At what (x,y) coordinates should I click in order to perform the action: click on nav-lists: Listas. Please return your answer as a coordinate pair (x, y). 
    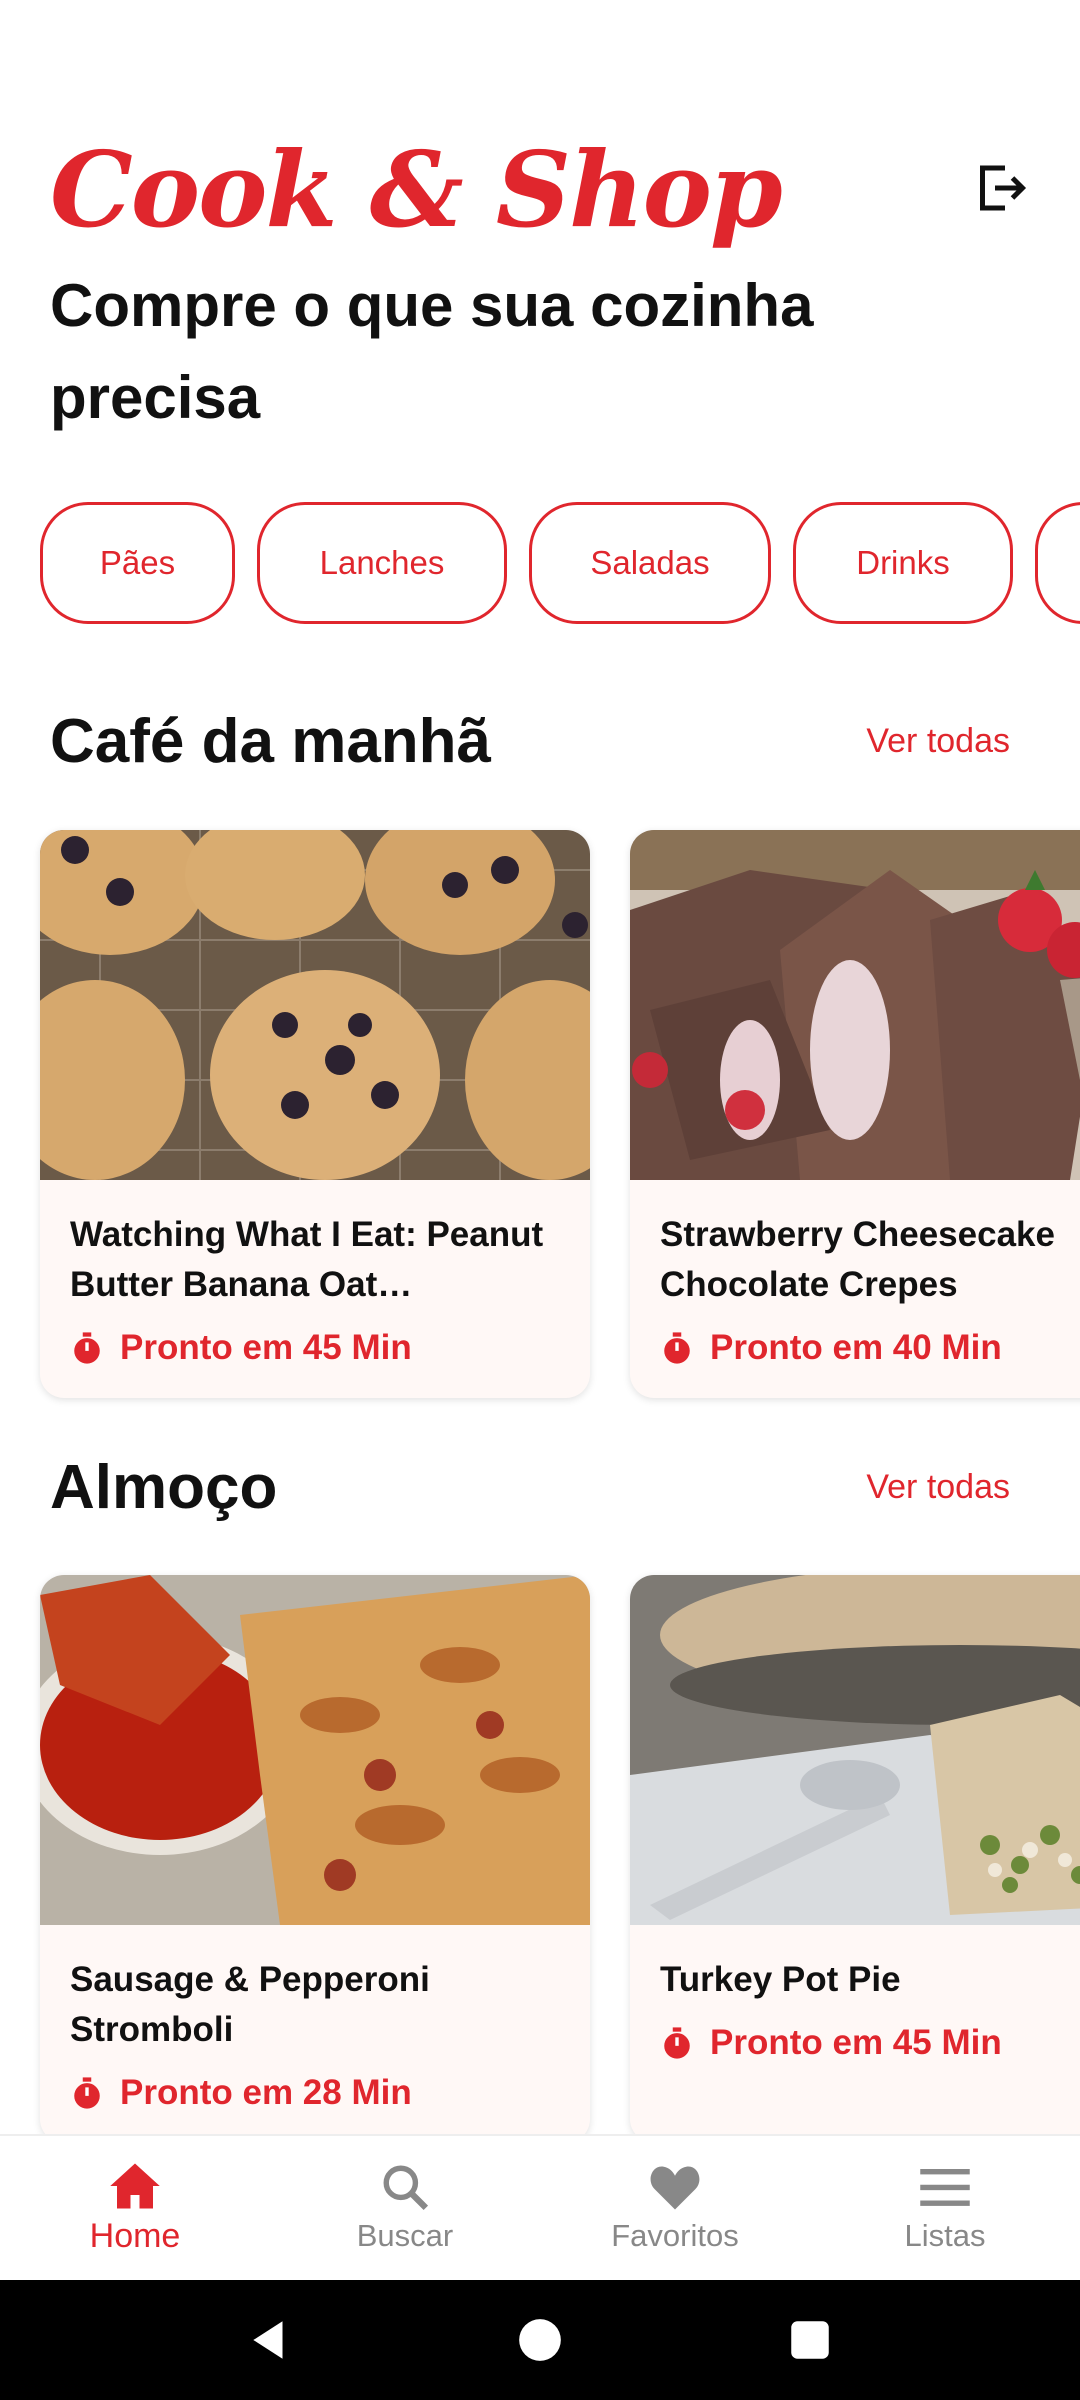
    Looking at the image, I should click on (945, 2208).